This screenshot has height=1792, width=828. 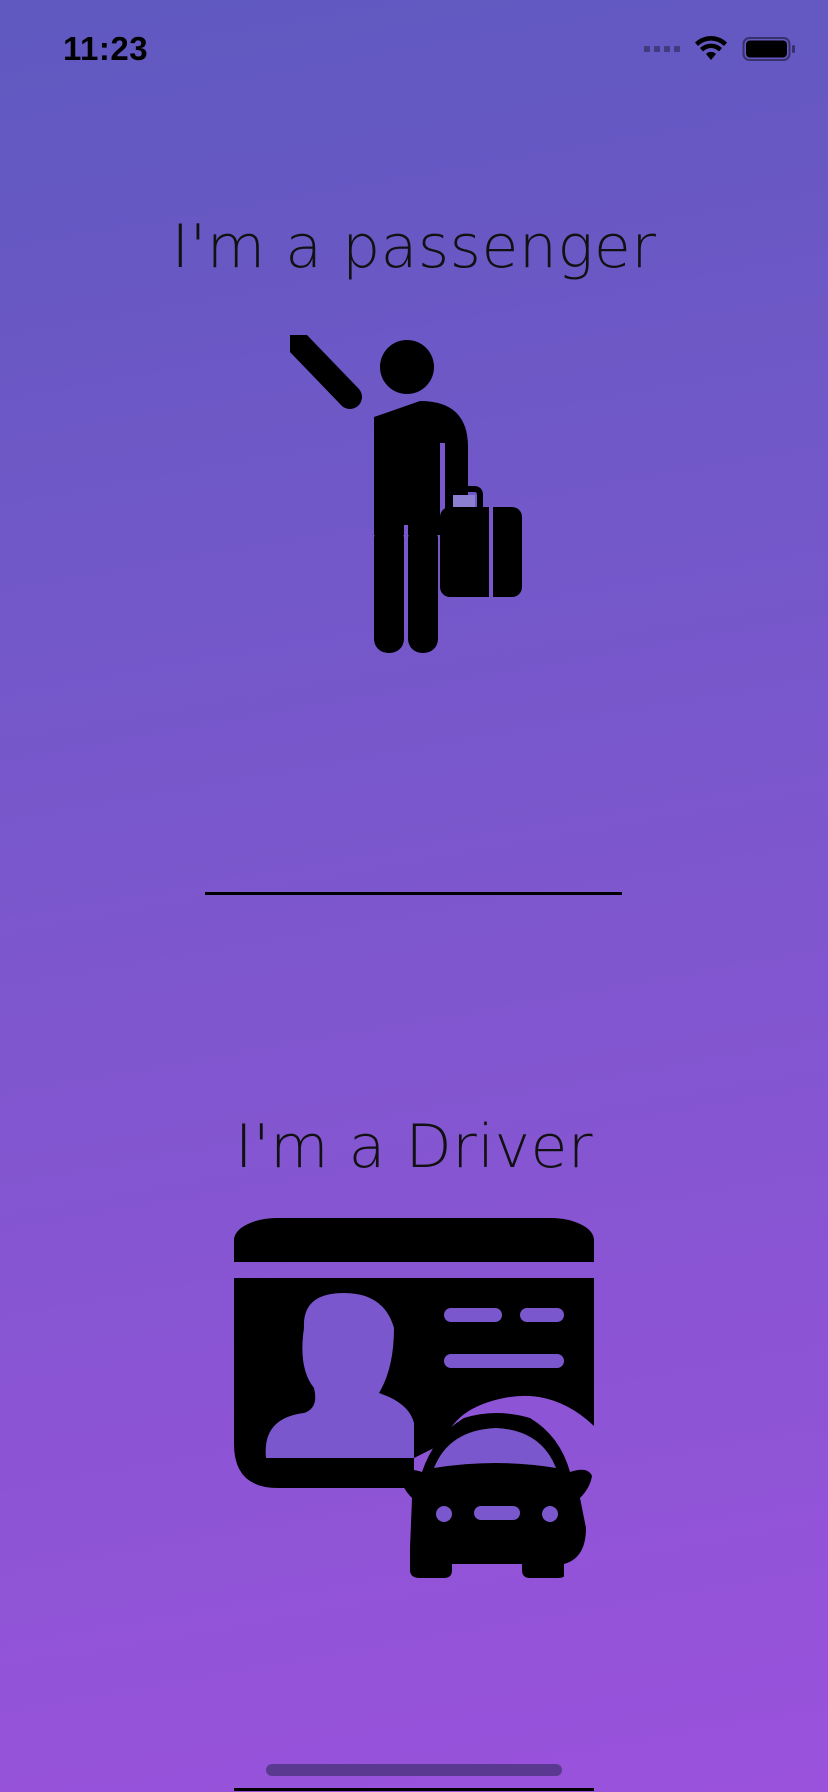 I want to click on bottom-divider, so click(x=414, y=1789).